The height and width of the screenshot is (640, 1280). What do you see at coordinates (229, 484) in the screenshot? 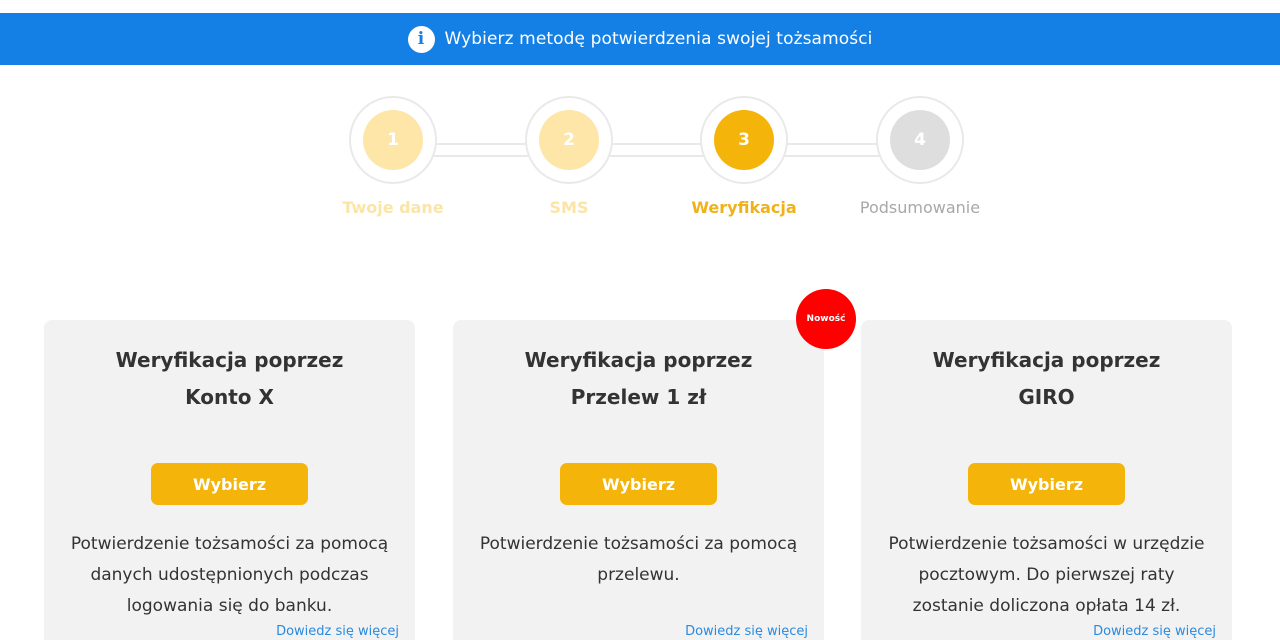
I see `choose-konto-x-button: Wybierz` at bounding box center [229, 484].